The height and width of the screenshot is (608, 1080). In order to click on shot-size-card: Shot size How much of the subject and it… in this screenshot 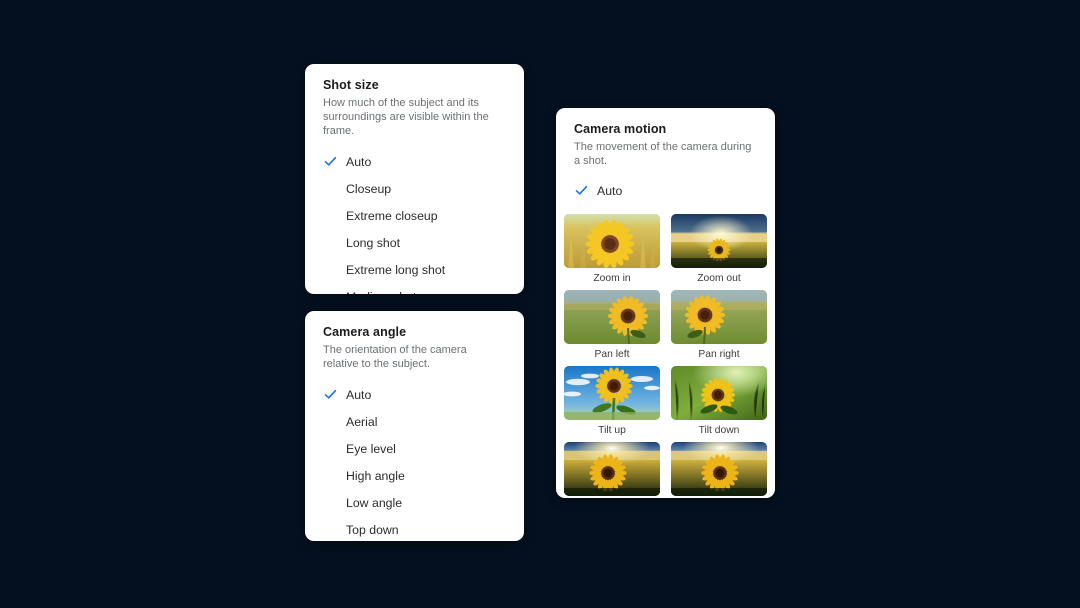, I will do `click(414, 179)`.